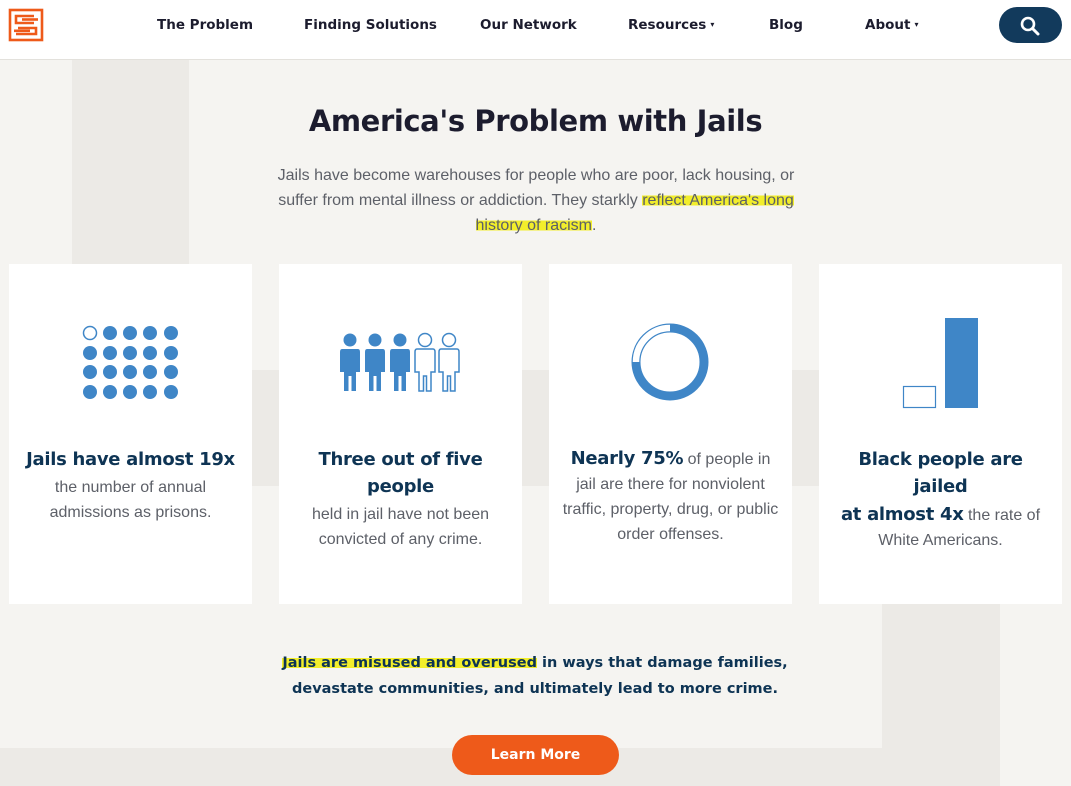  I want to click on summary-highlight: Jails are misused and overused, so click(409, 663).